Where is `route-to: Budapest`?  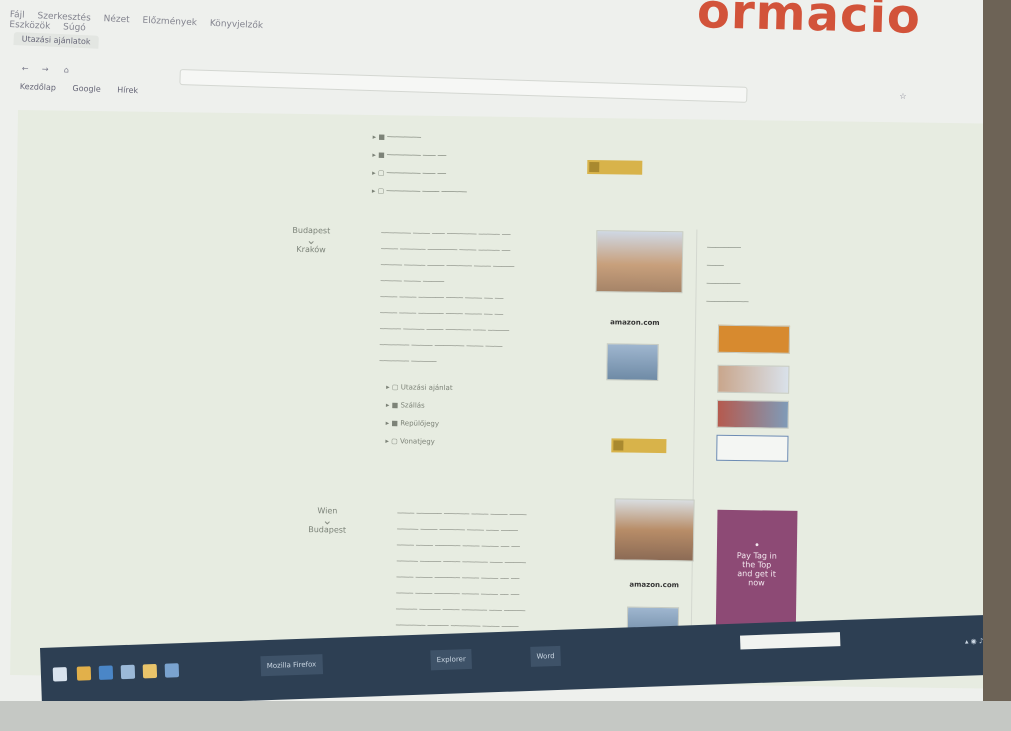 route-to: Budapest is located at coordinates (327, 530).